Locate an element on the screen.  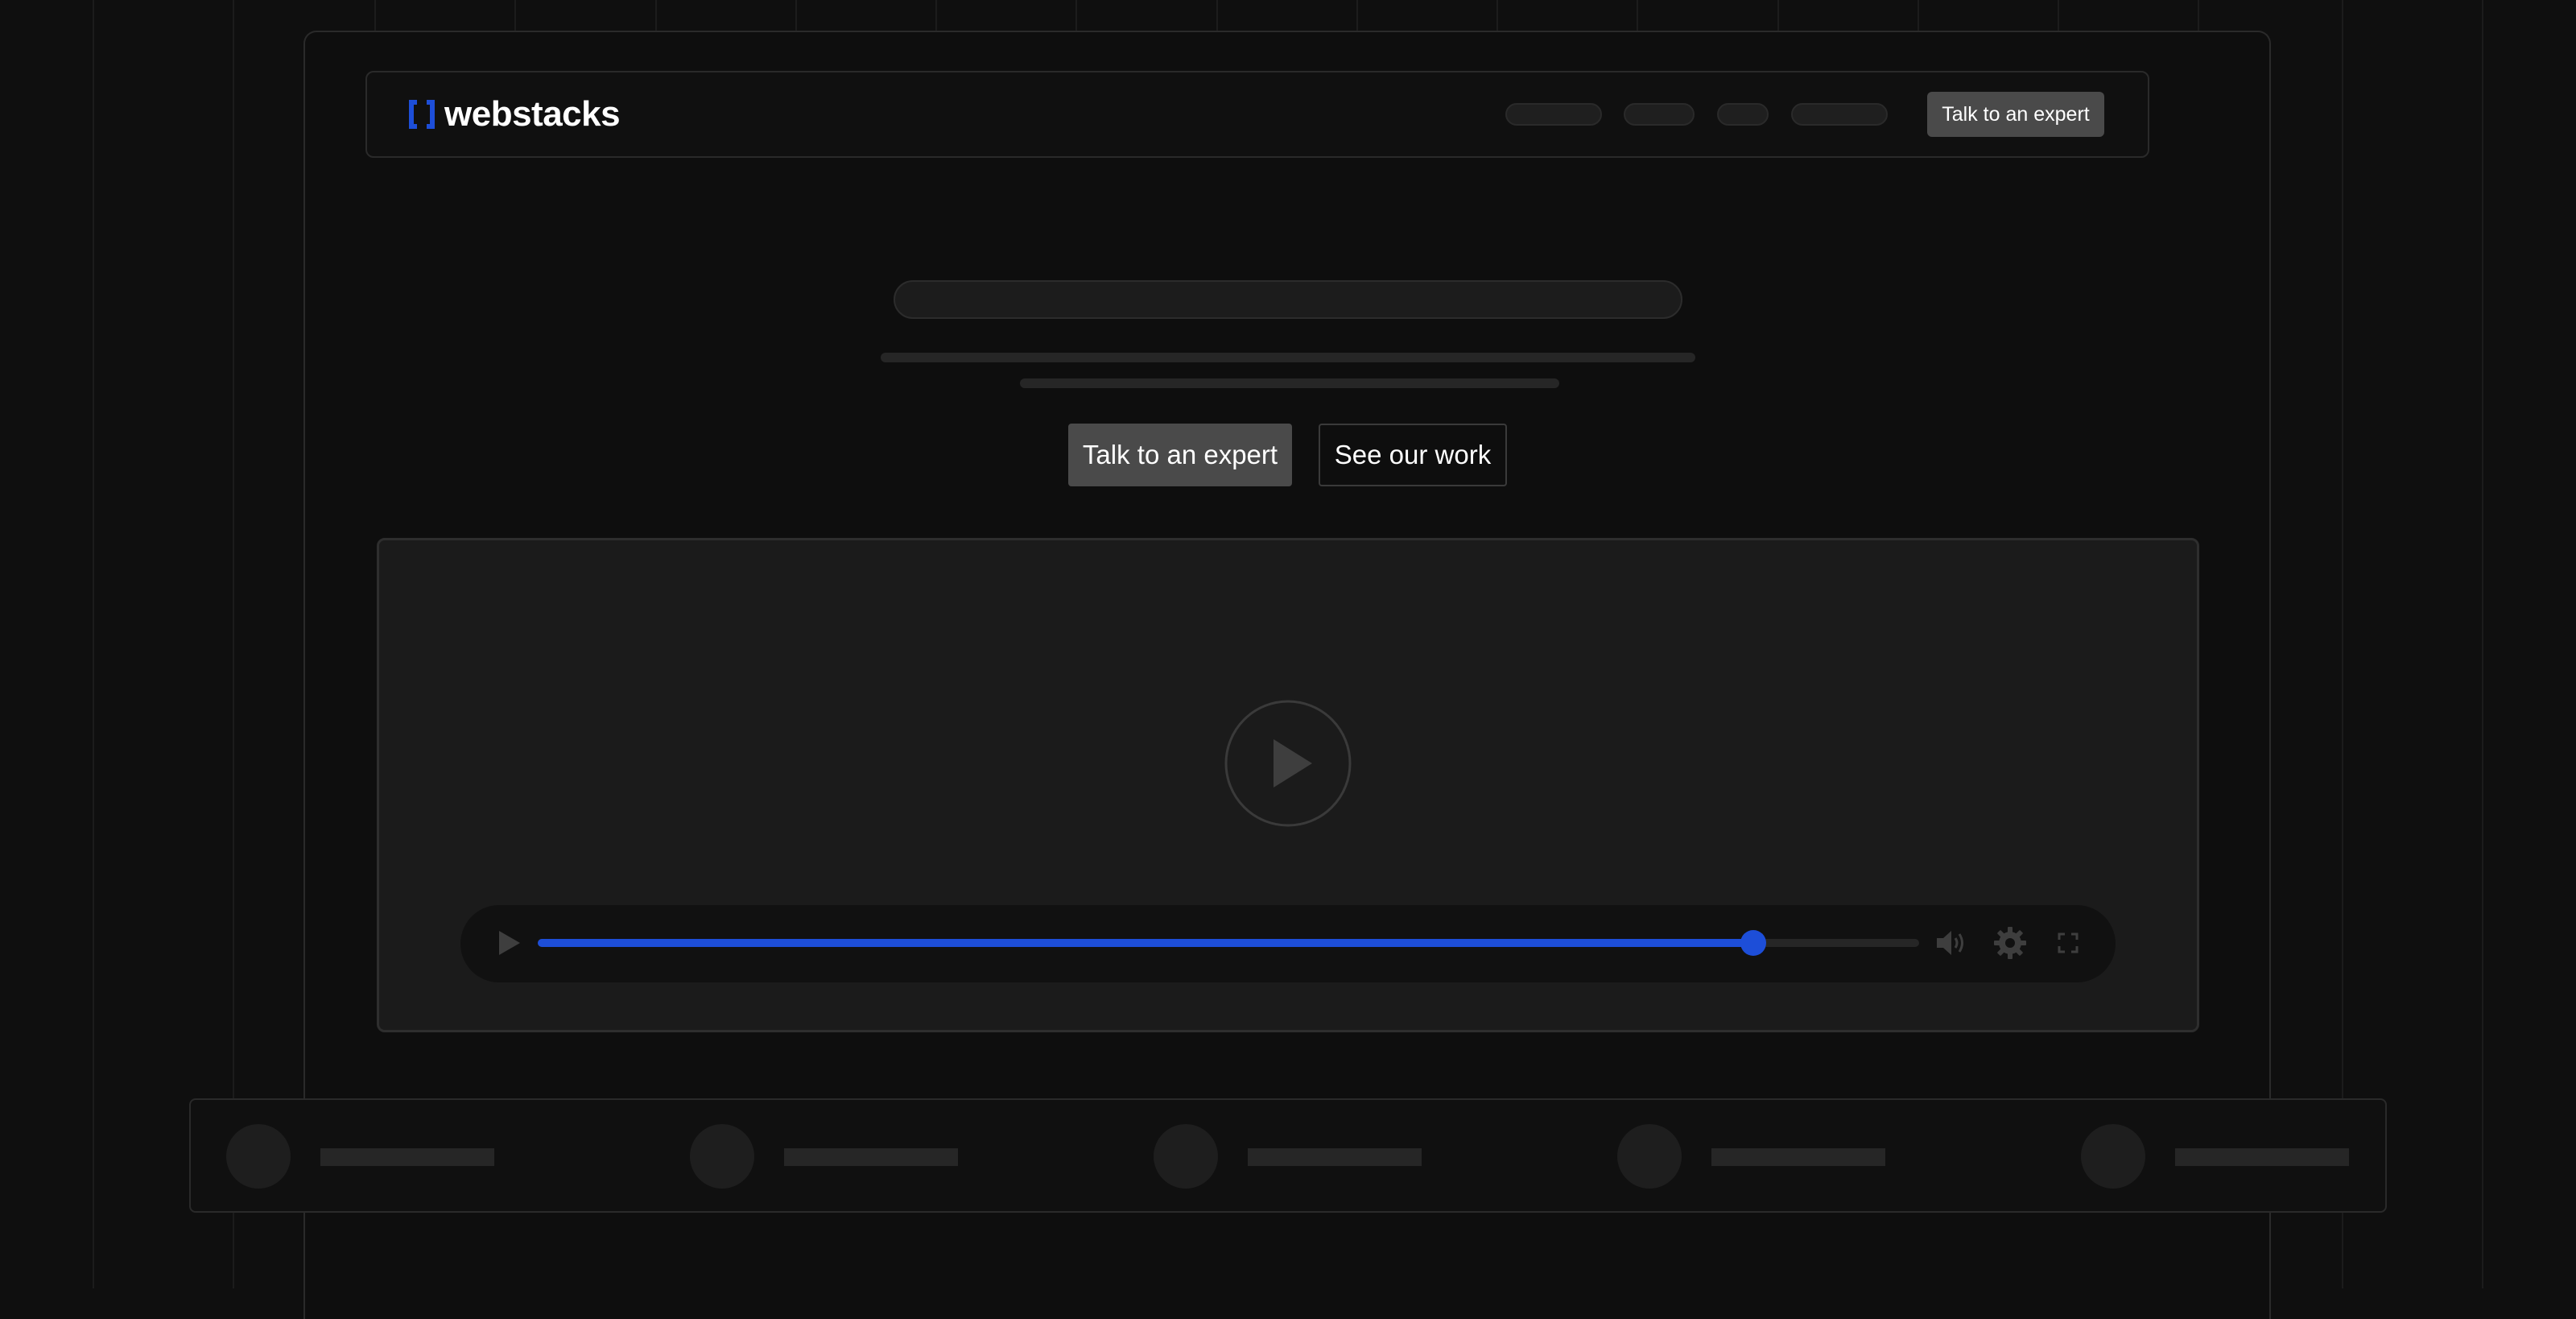
progress-fill is located at coordinates (1145, 943).